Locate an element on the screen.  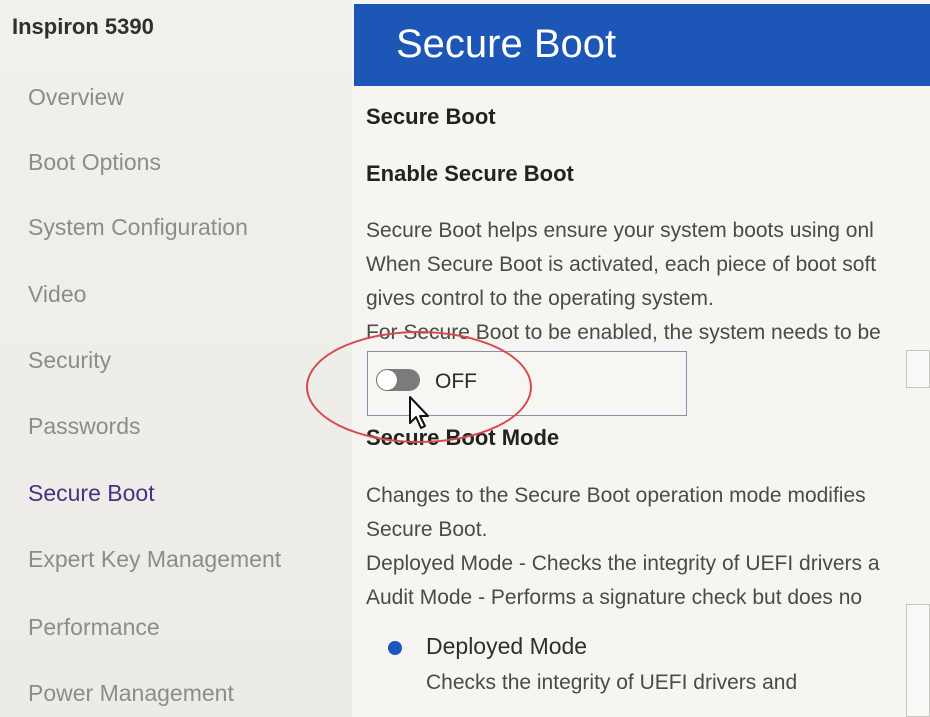
sidebar-item-video: Video is located at coordinates (57, 294).